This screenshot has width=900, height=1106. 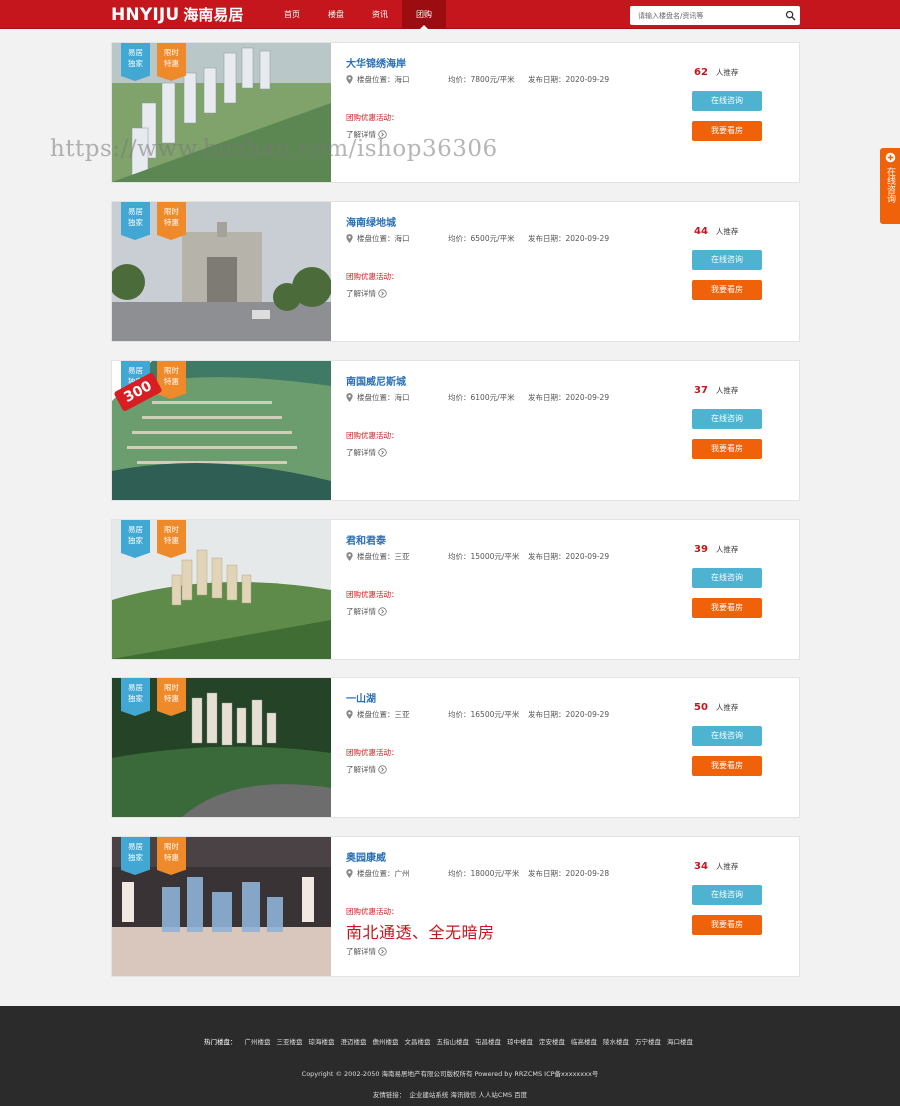 What do you see at coordinates (705, 15) in the screenshot?
I see `search-input` at bounding box center [705, 15].